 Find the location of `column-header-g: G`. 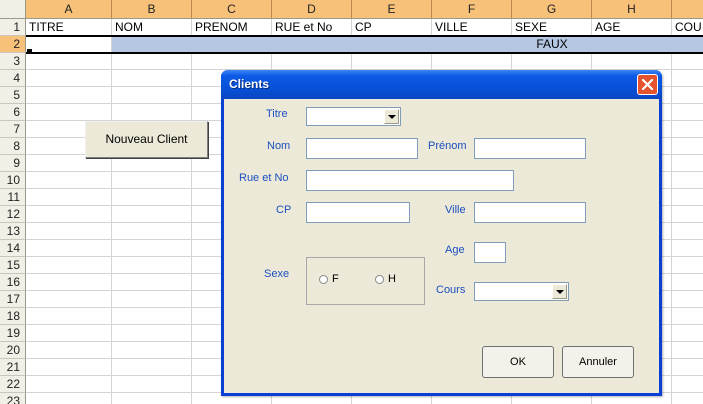

column-header-g: G is located at coordinates (552, 9).